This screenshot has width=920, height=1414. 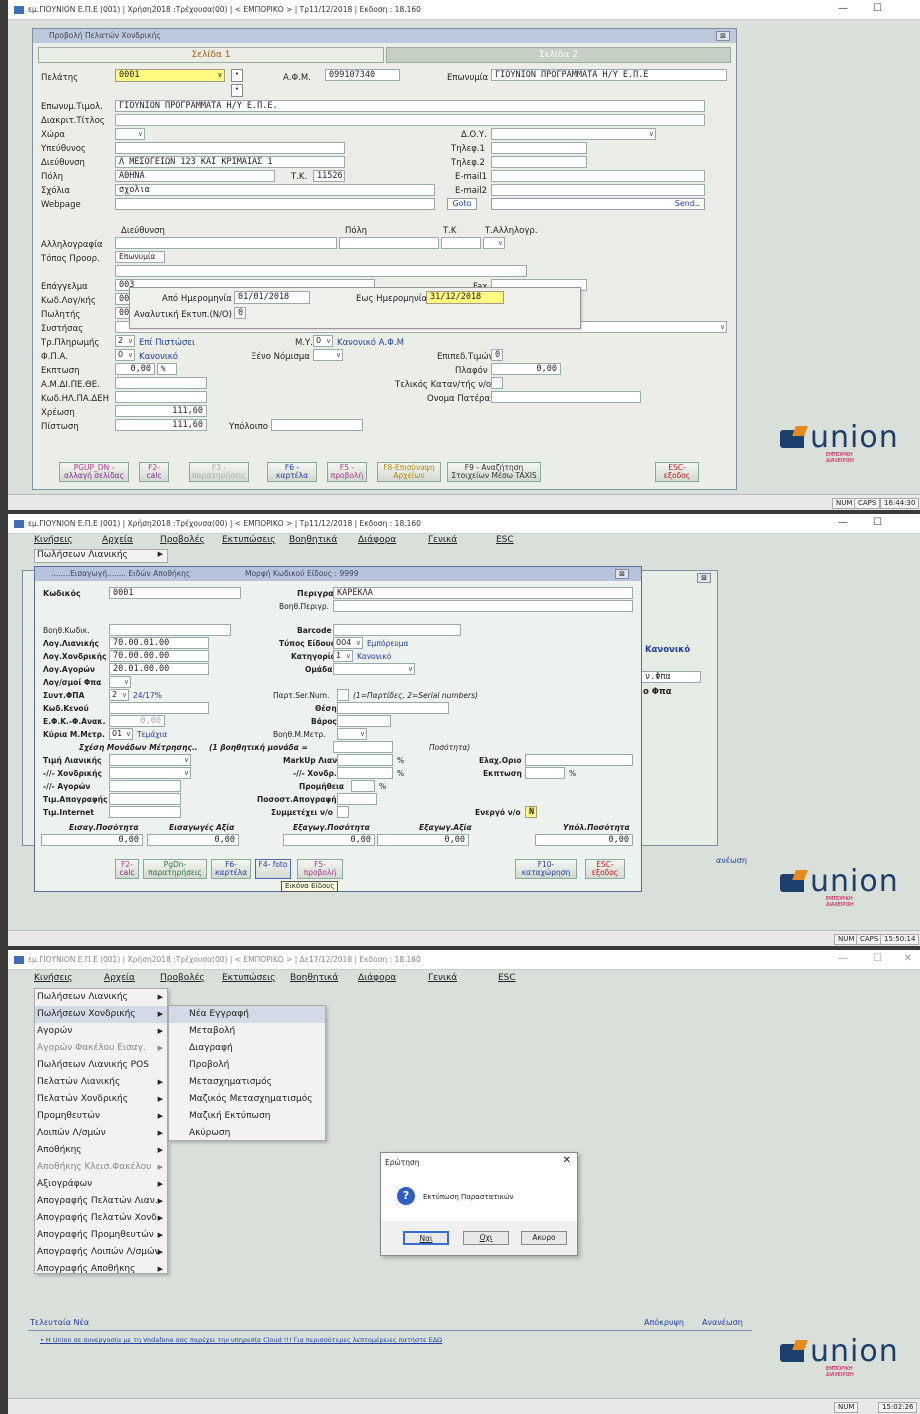 I want to click on acc-retail-field: 70.00.01.00, so click(x=159, y=643).